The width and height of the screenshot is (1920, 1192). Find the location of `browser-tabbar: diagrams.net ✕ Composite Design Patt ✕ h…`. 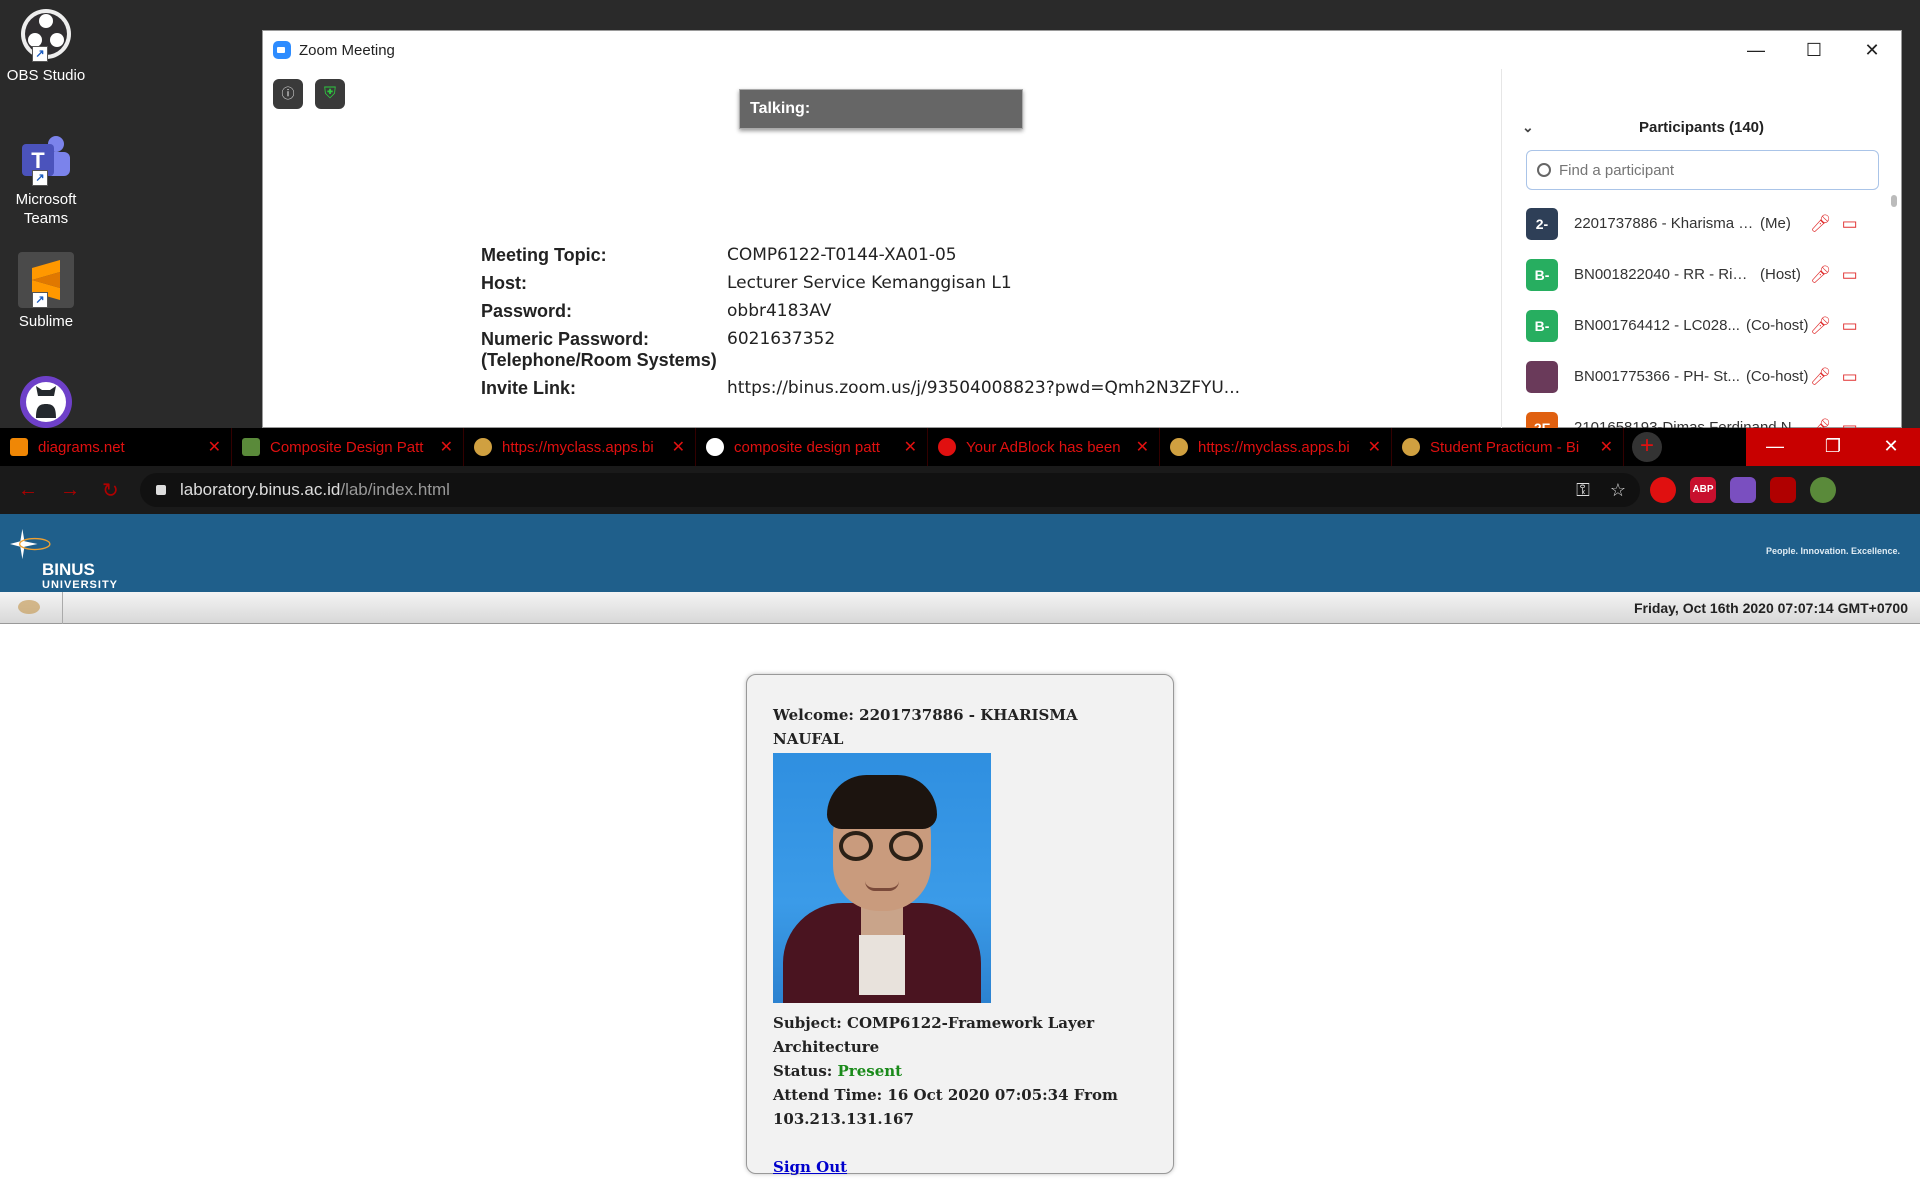

browser-tabbar: diagrams.net ✕ Composite Design Patt ✕ h… is located at coordinates (960, 447).